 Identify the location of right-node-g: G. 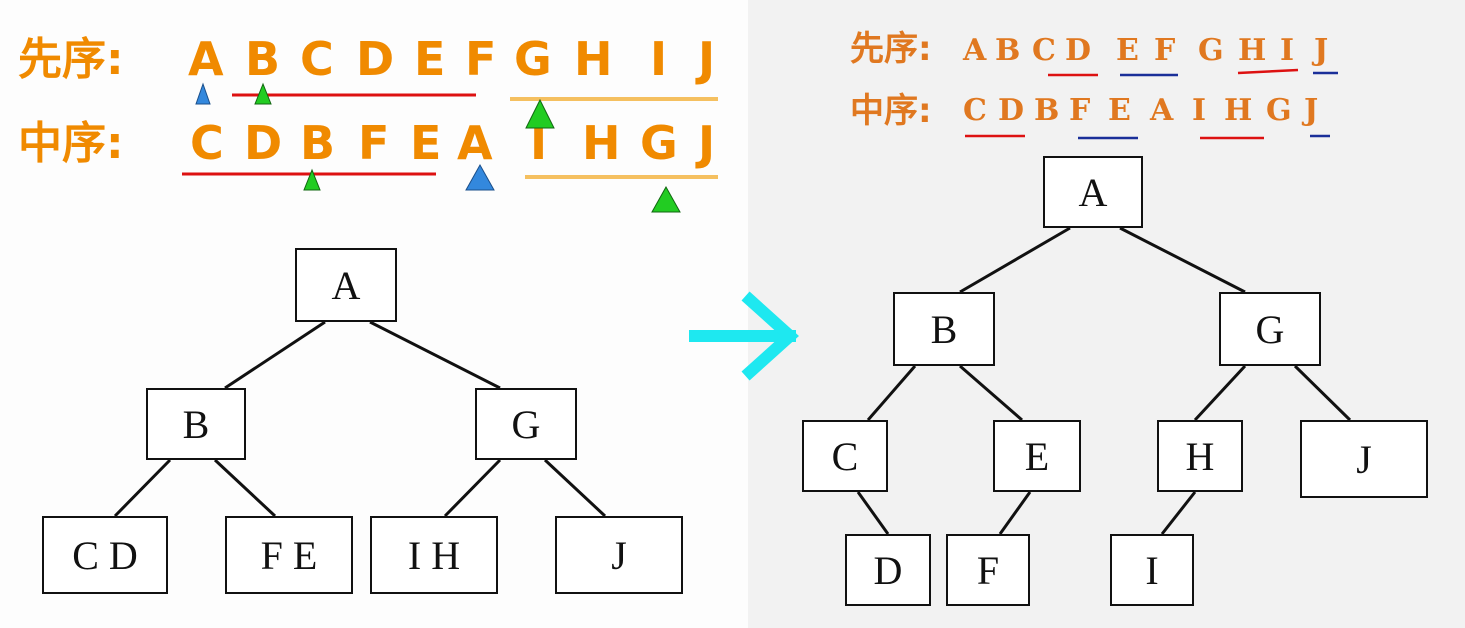
(1270, 329).